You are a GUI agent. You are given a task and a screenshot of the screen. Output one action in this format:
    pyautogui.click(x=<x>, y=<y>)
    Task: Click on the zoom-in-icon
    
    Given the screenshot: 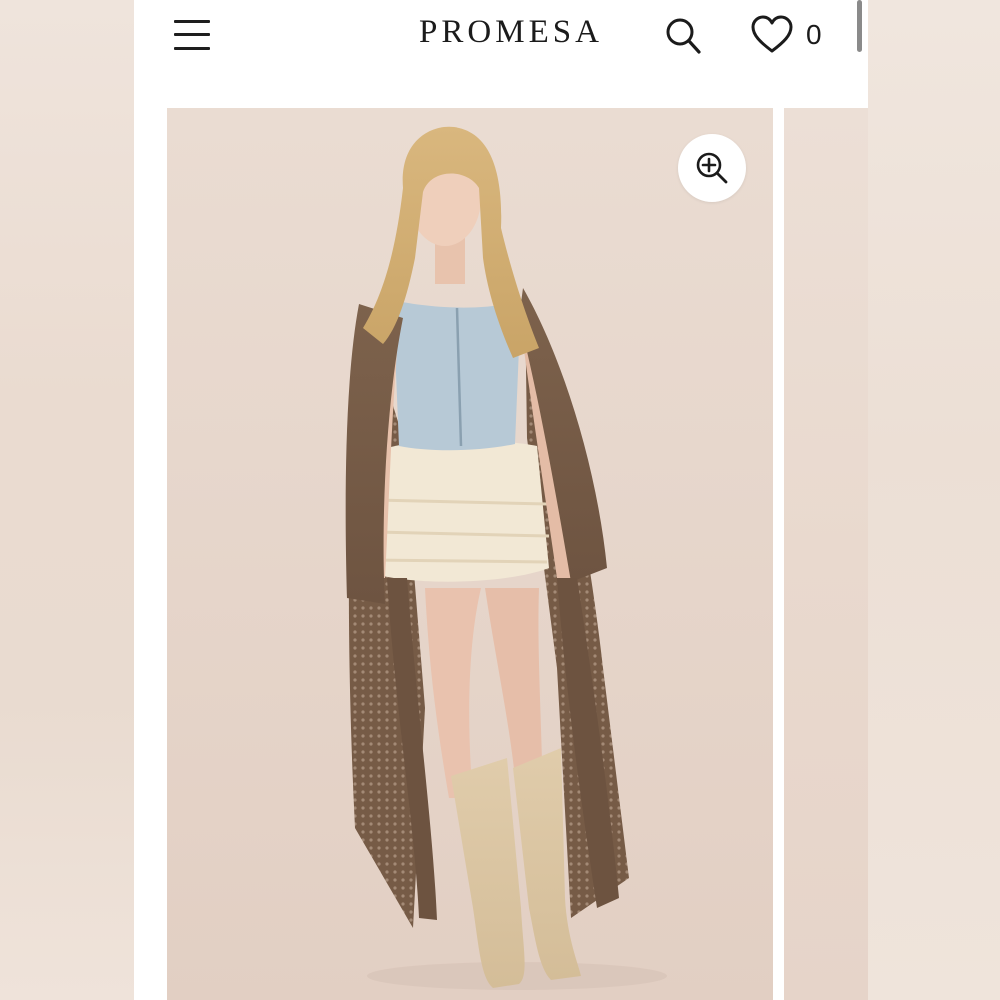 What is the action you would take?
    pyautogui.click(x=712, y=168)
    